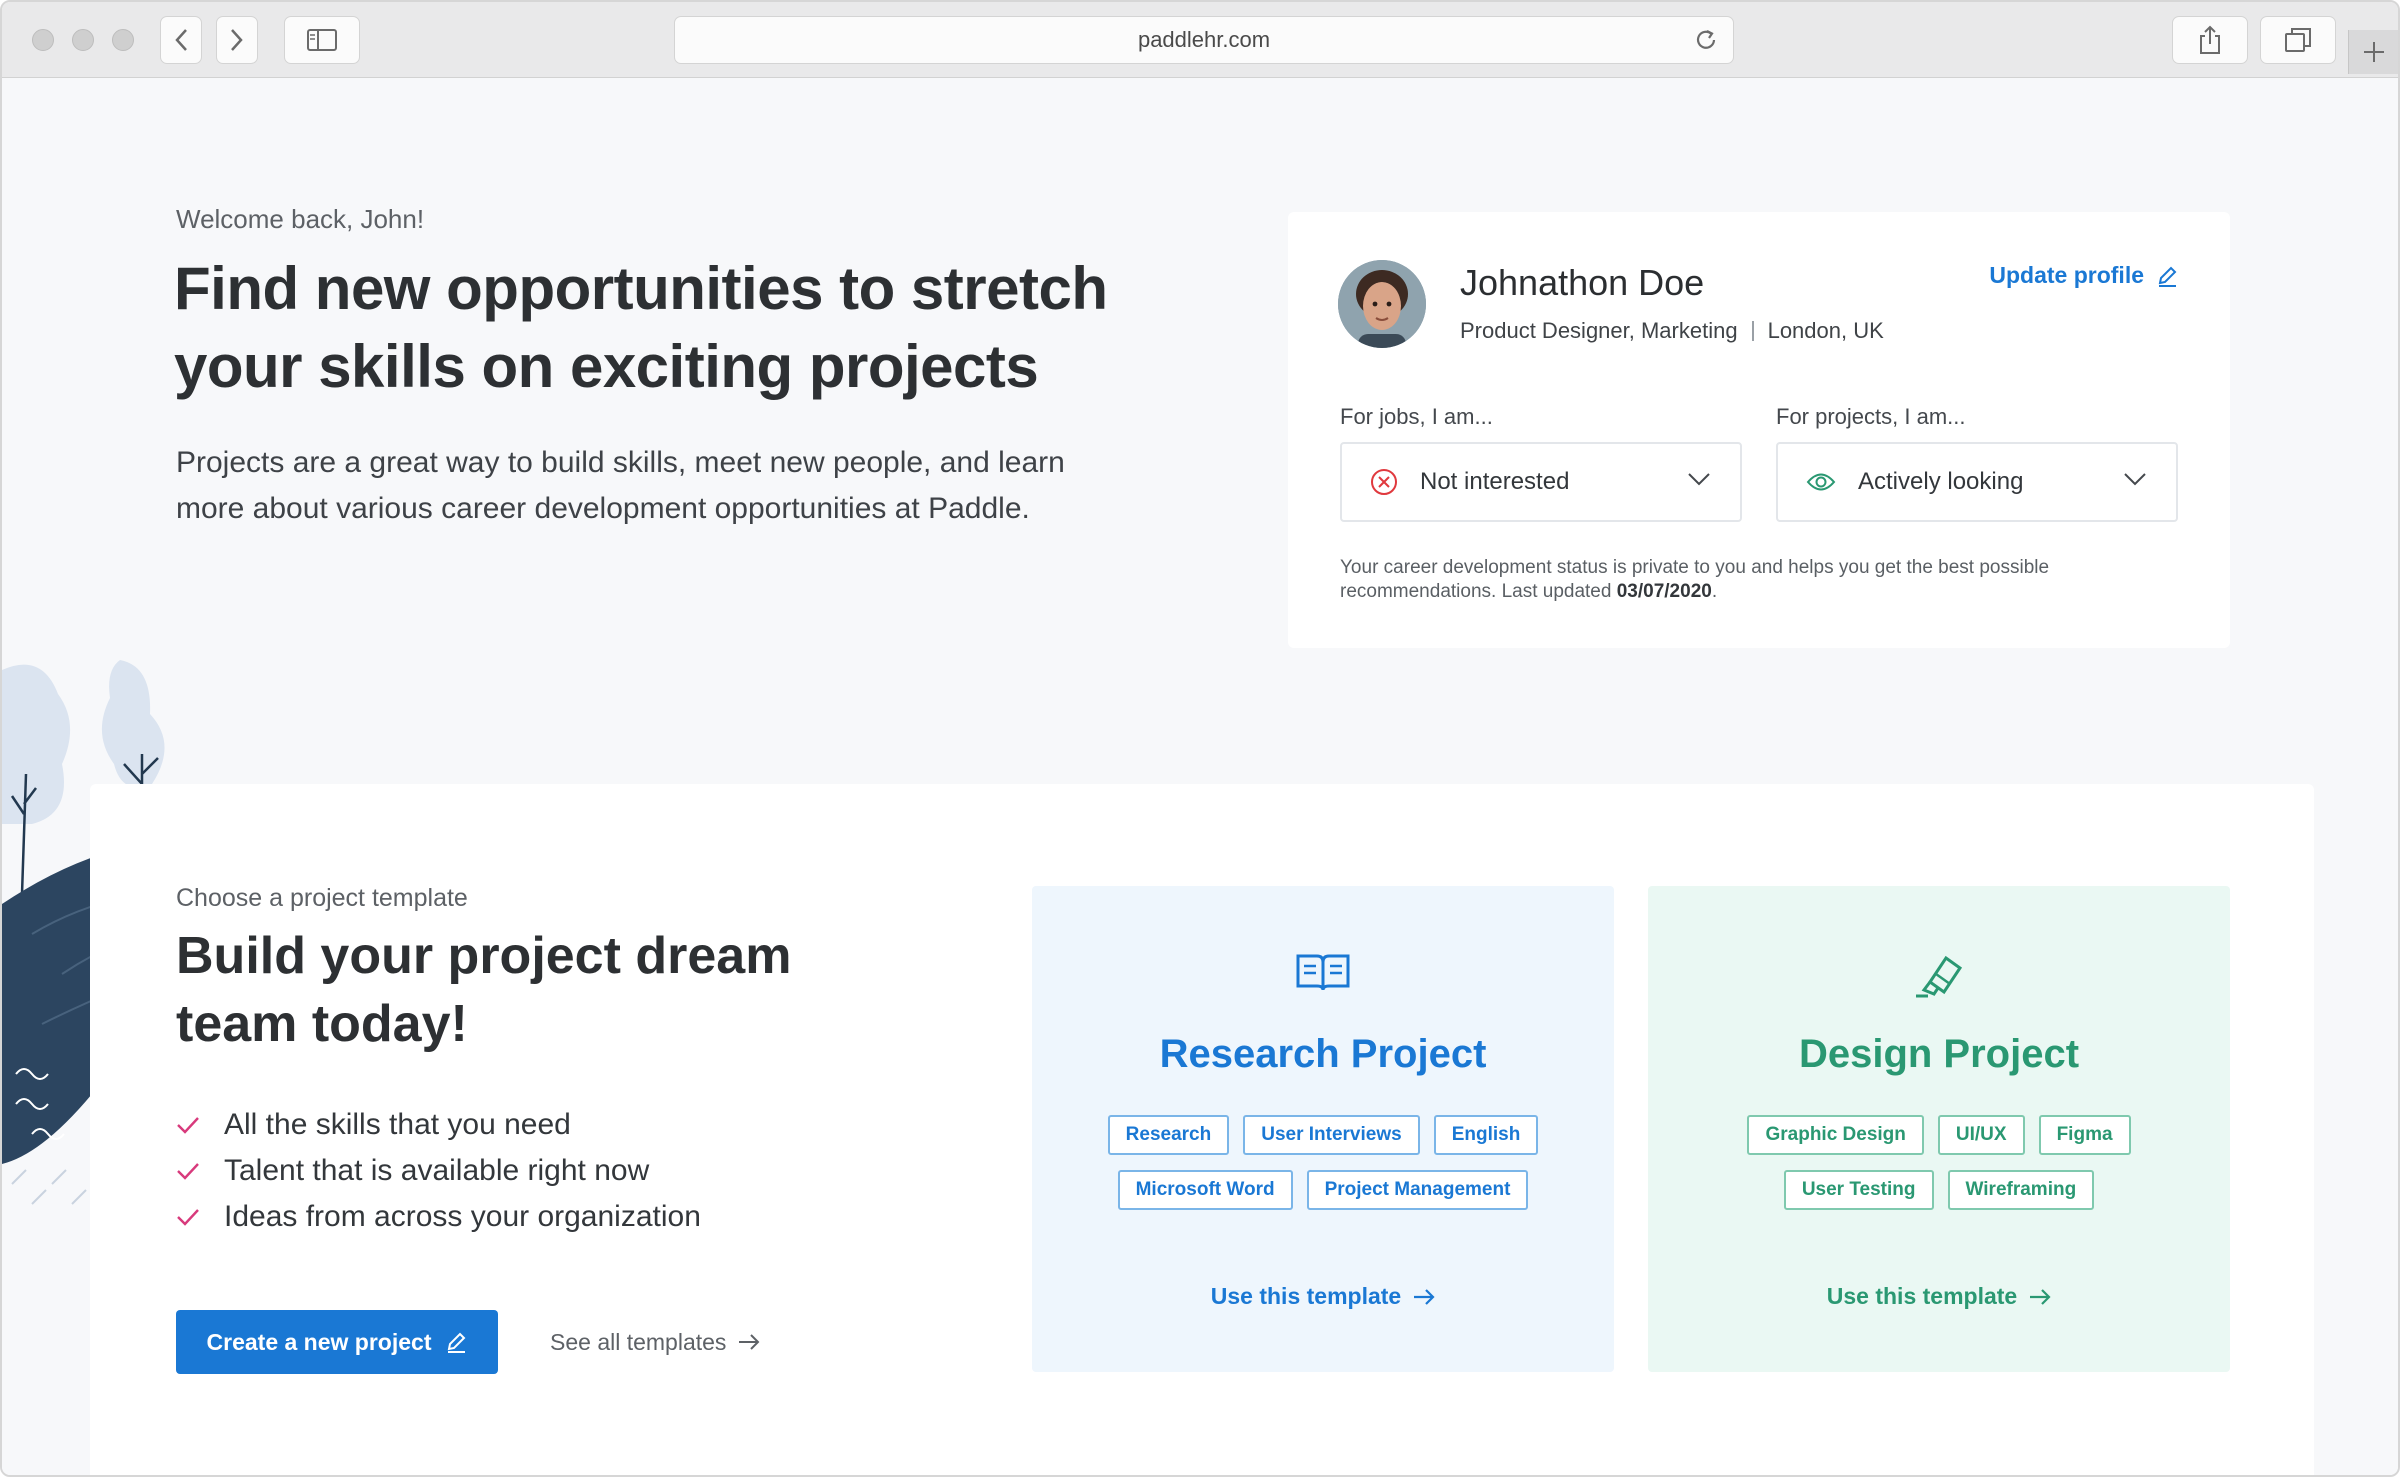 Image resolution: width=2400 pixels, height=1477 pixels. I want to click on tabs-overview-button, so click(2298, 40).